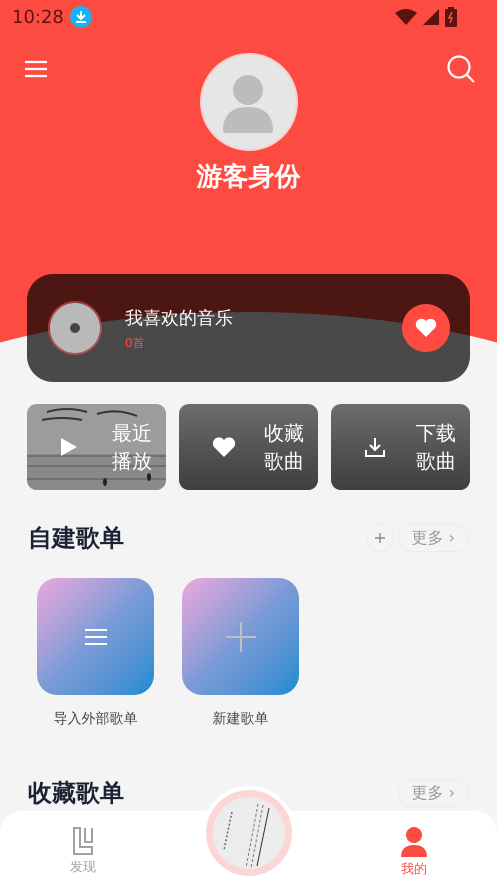 The image size is (497, 884). I want to click on tile-label: 收藏歌曲, so click(284, 447).